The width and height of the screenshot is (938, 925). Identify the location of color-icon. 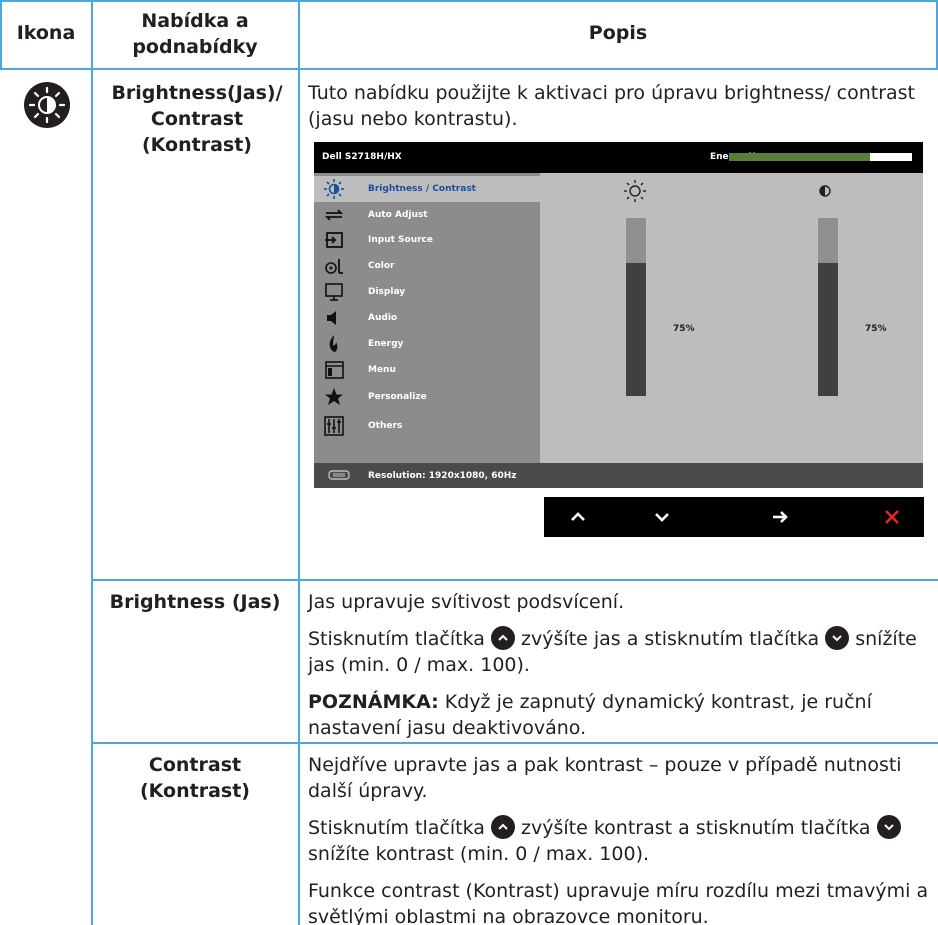
(334, 266).